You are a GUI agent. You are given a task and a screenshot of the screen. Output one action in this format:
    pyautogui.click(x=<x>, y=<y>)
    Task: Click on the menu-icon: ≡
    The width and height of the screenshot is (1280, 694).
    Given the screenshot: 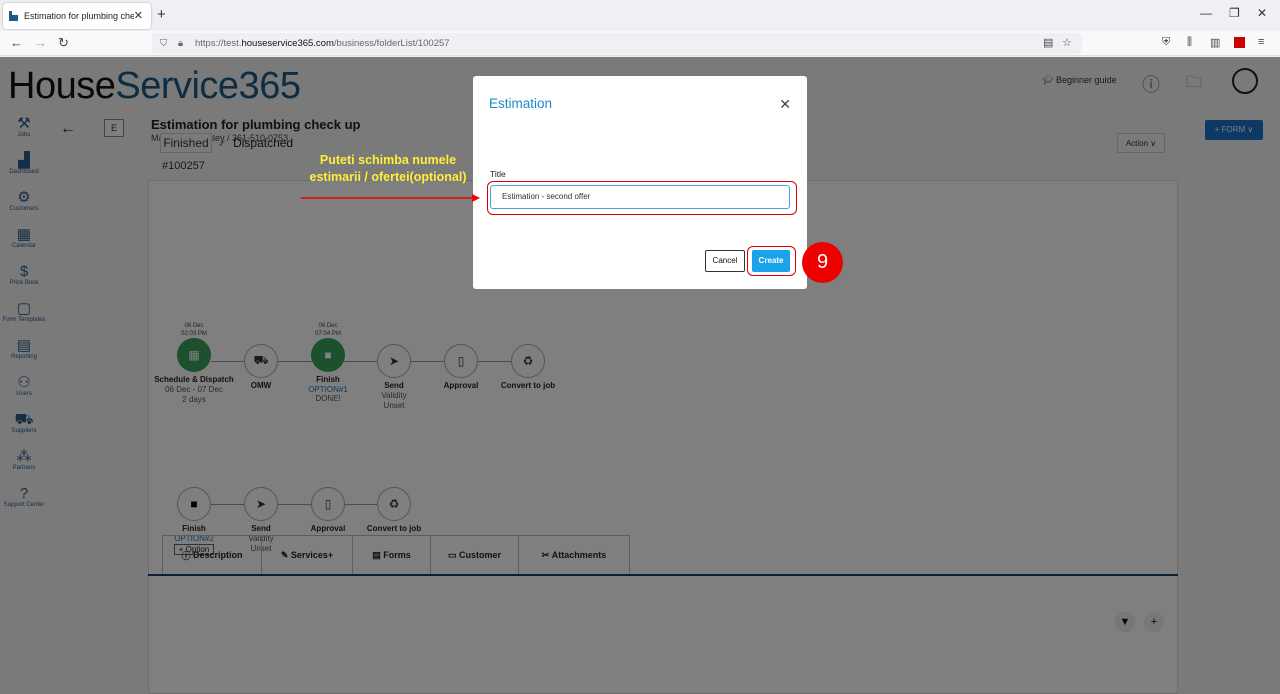 What is the action you would take?
    pyautogui.click(x=1261, y=42)
    